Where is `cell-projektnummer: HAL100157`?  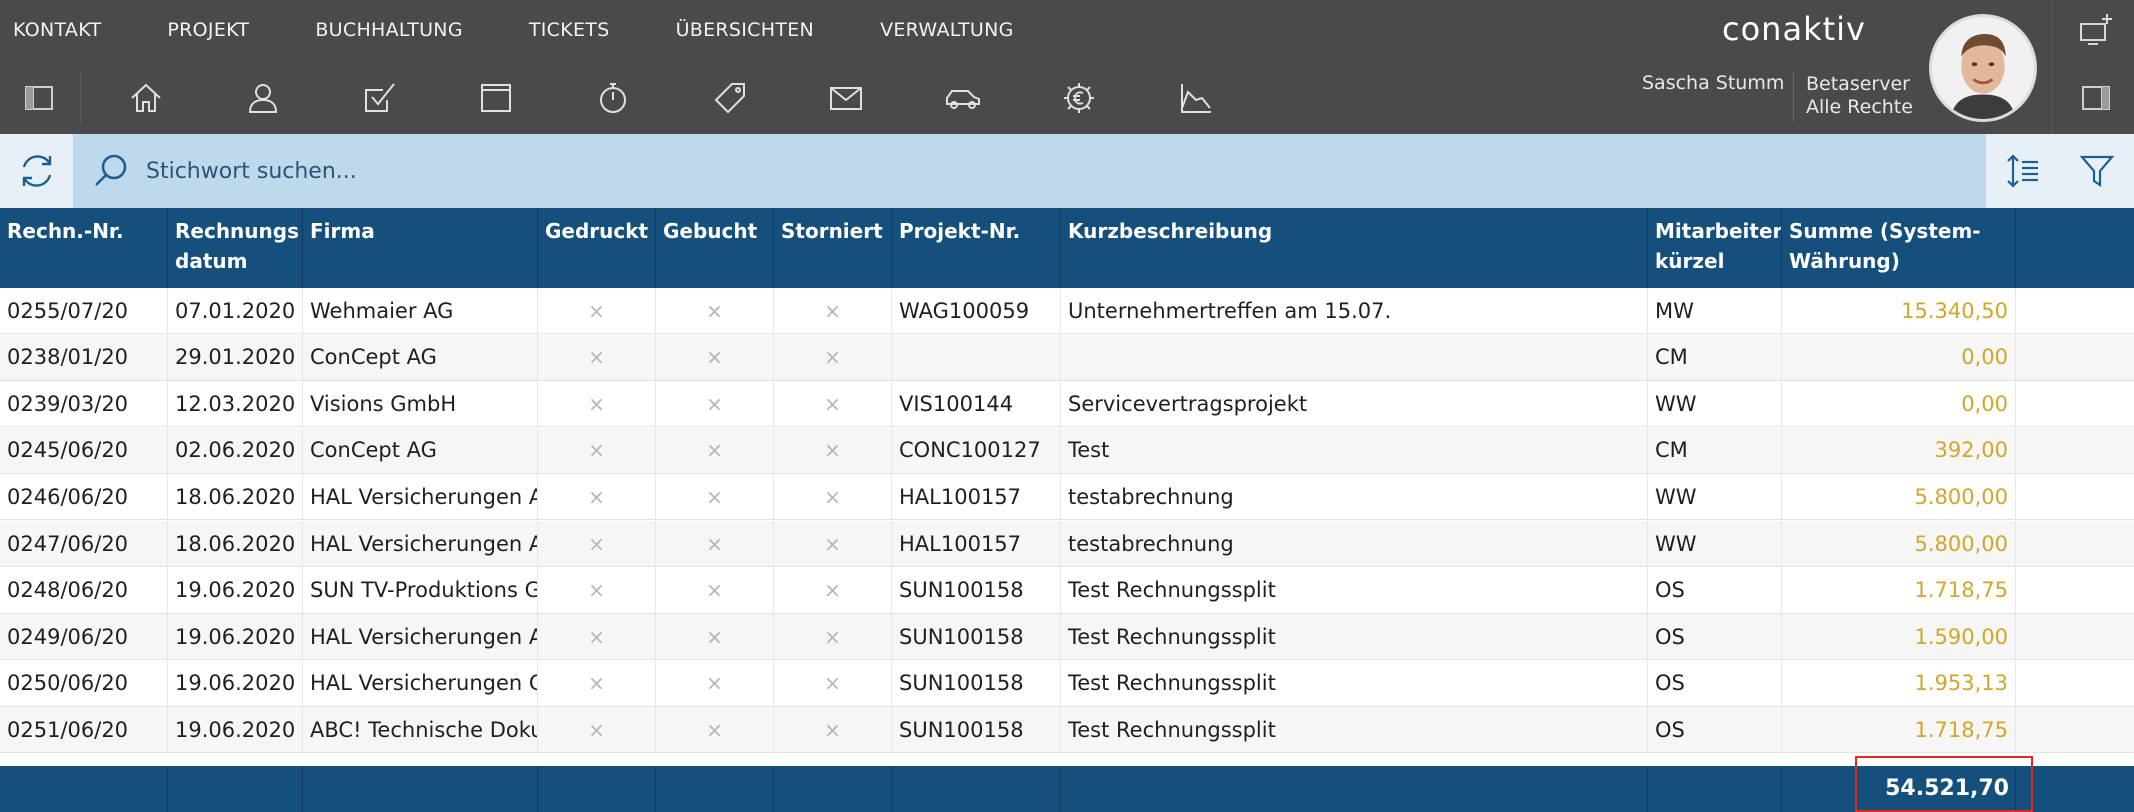
cell-projektnummer: HAL100157 is located at coordinates (976, 497).